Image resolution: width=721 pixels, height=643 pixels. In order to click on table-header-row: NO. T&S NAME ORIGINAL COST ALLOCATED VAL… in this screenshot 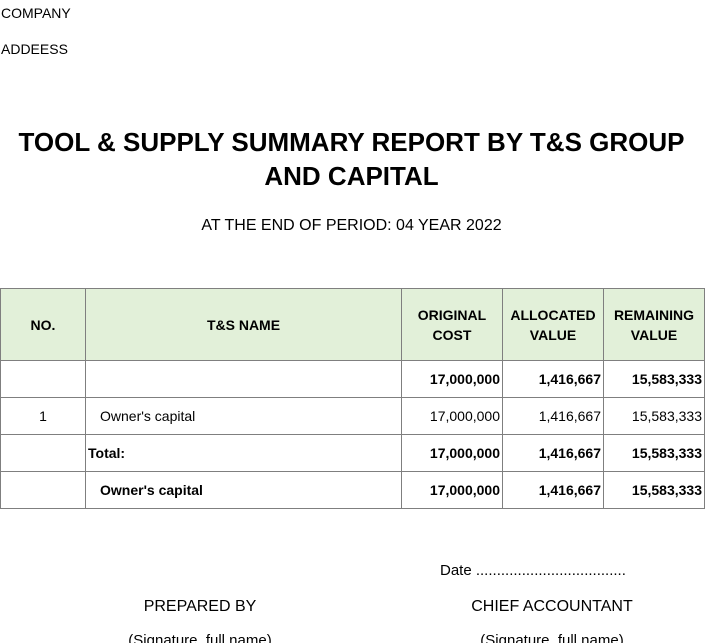, I will do `click(352, 324)`.